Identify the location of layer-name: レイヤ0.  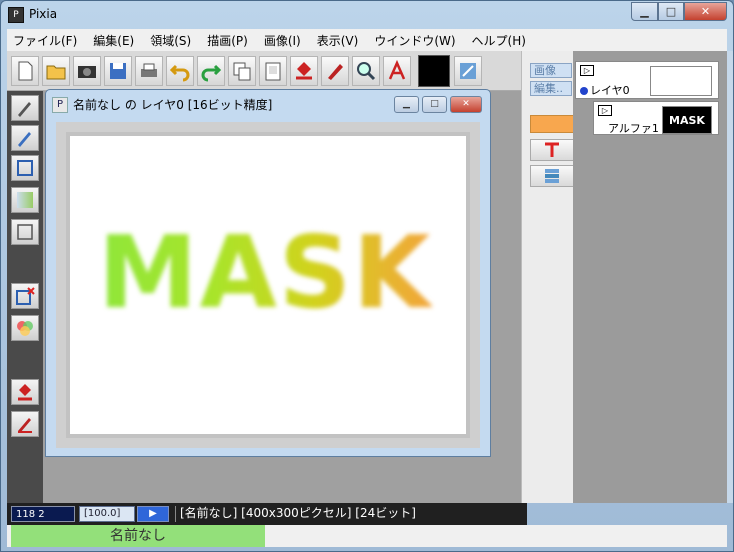
(605, 90).